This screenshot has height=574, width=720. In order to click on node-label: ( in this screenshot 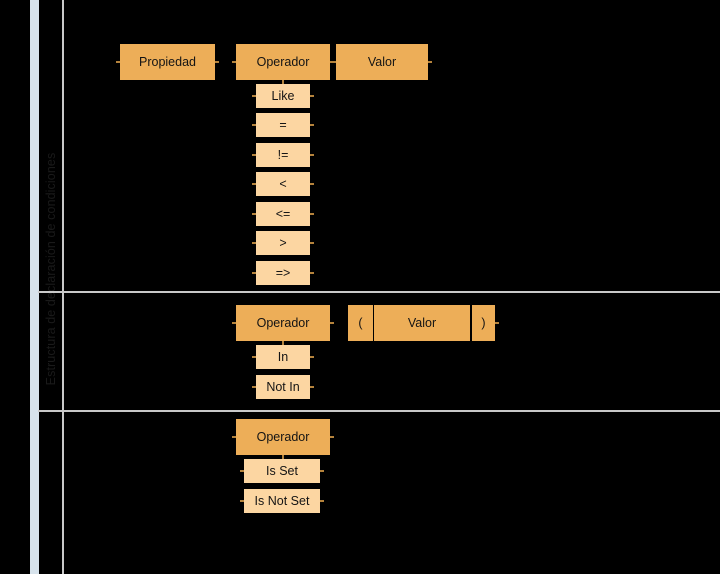, I will do `click(360, 322)`.